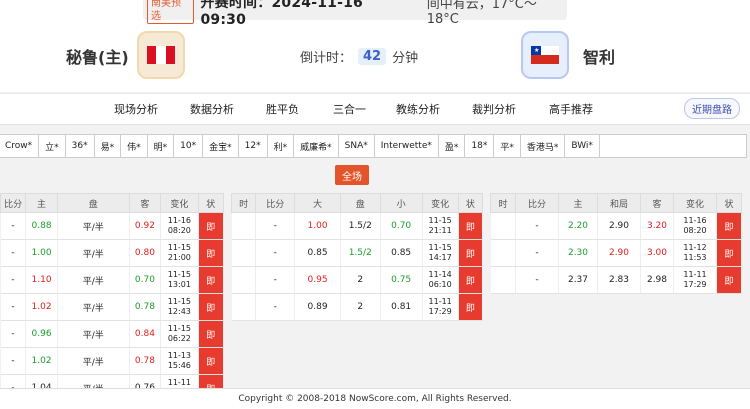 Image resolution: width=750 pixels, height=409 pixels. Describe the element at coordinates (440, 280) in the screenshot. I see `change-time: 11-14 06:10` at that location.